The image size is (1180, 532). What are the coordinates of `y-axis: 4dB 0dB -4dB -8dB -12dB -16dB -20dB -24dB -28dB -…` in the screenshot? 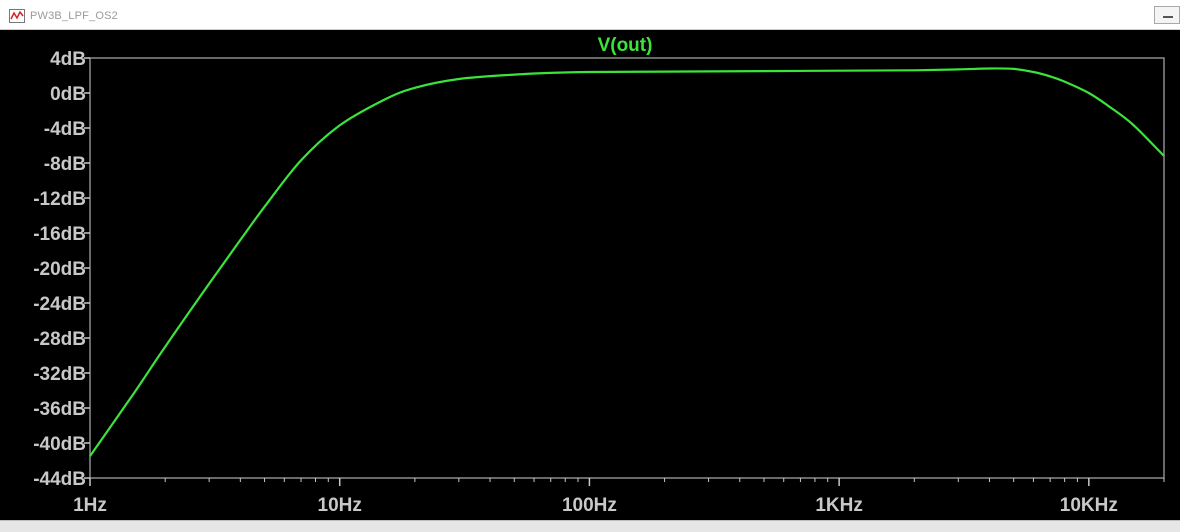 It's located at (61, 269).